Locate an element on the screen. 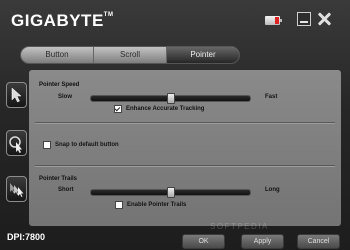 The width and height of the screenshot is (350, 250). cancel-button: Cancel is located at coordinates (318, 241).